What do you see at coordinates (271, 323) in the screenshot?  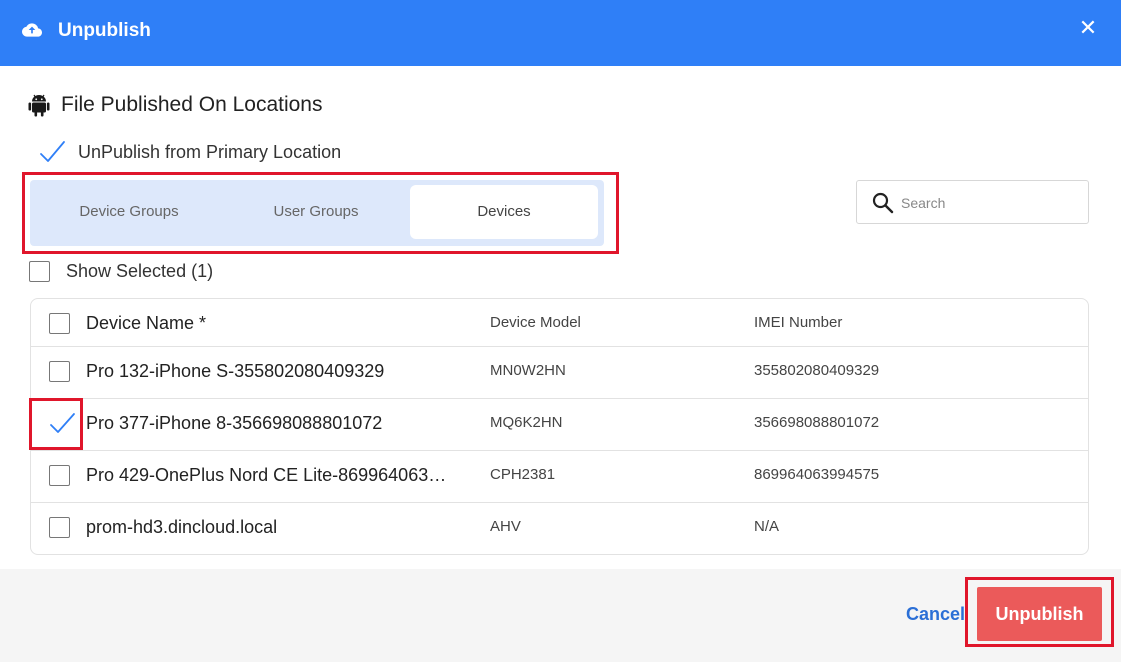 I see `column-header-device-name: Device Name *` at bounding box center [271, 323].